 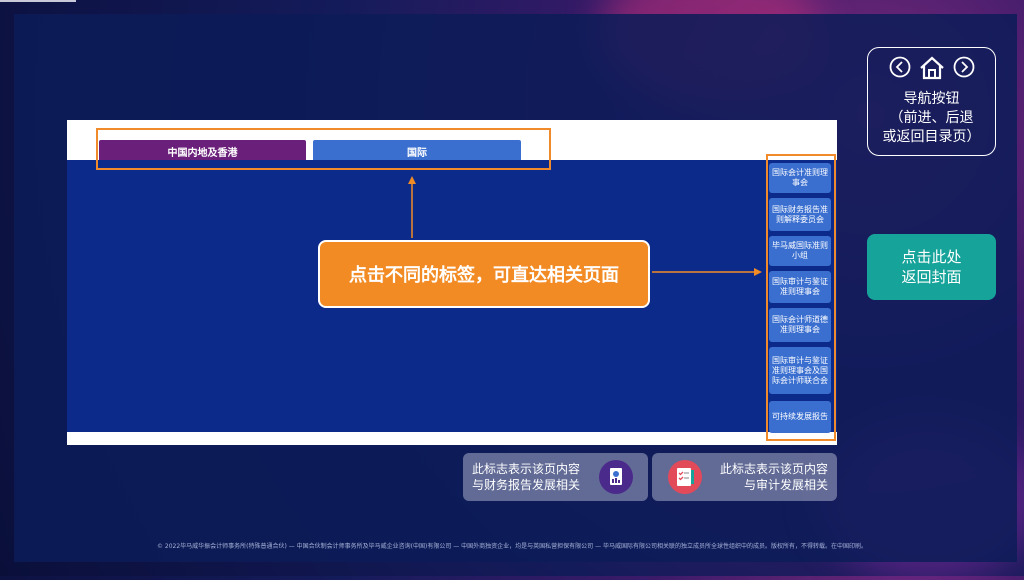 What do you see at coordinates (744, 477) in the screenshot?
I see `legend-audit: 此标志表示该页内容 与审计发展相关` at bounding box center [744, 477].